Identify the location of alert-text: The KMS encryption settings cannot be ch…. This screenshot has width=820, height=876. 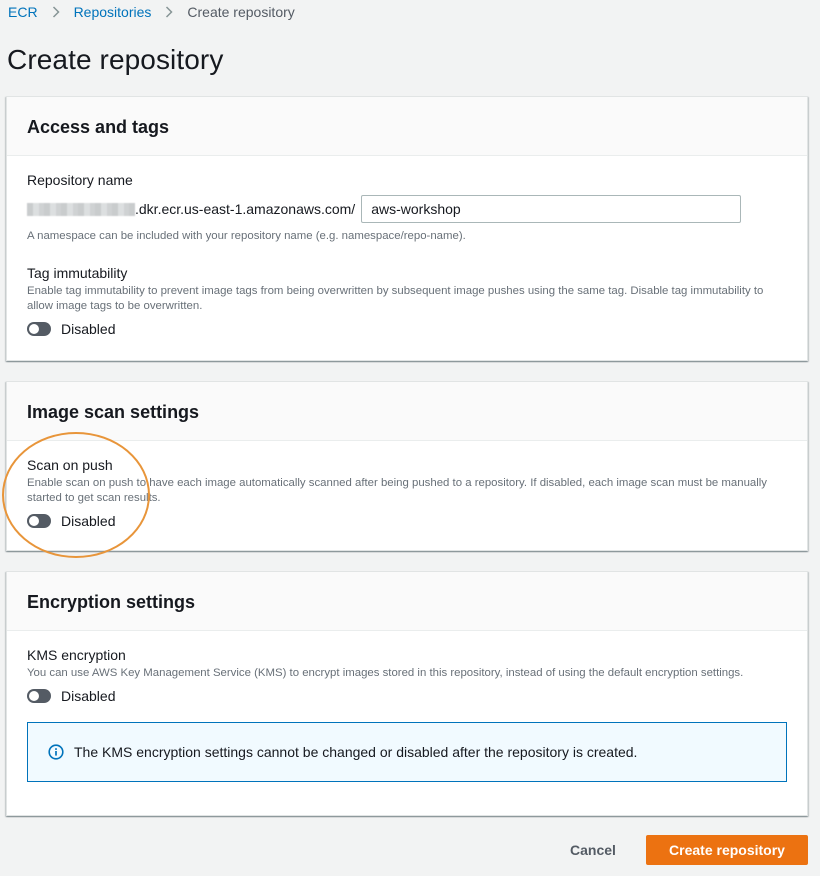
(356, 752).